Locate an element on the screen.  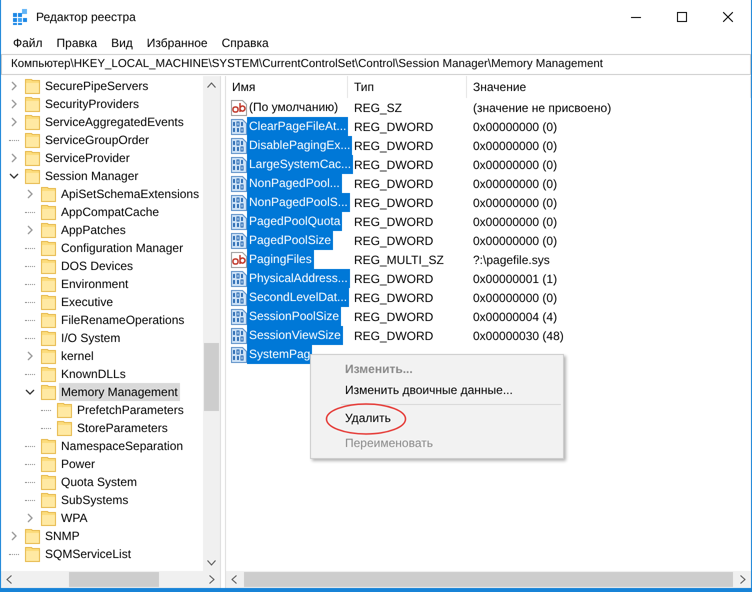
tree-item: Quota System is located at coordinates (99, 482).